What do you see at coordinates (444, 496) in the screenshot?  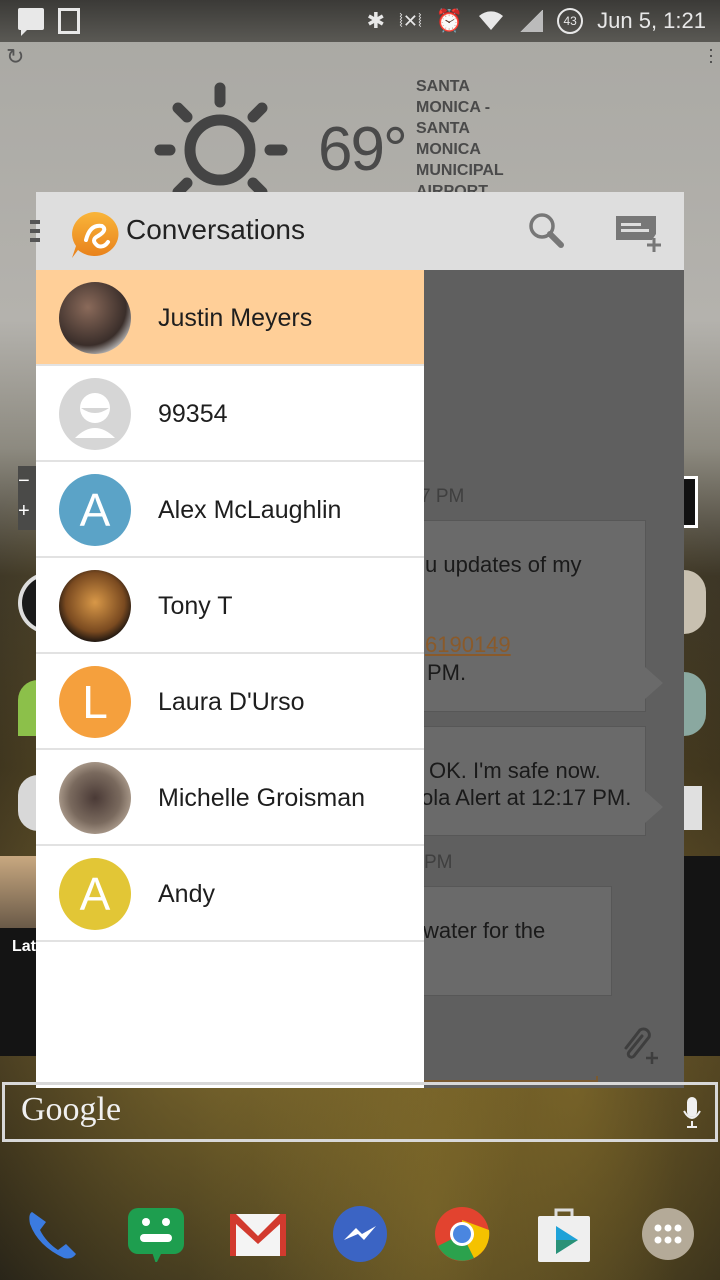 I see `message-timestamp: 7 PM` at bounding box center [444, 496].